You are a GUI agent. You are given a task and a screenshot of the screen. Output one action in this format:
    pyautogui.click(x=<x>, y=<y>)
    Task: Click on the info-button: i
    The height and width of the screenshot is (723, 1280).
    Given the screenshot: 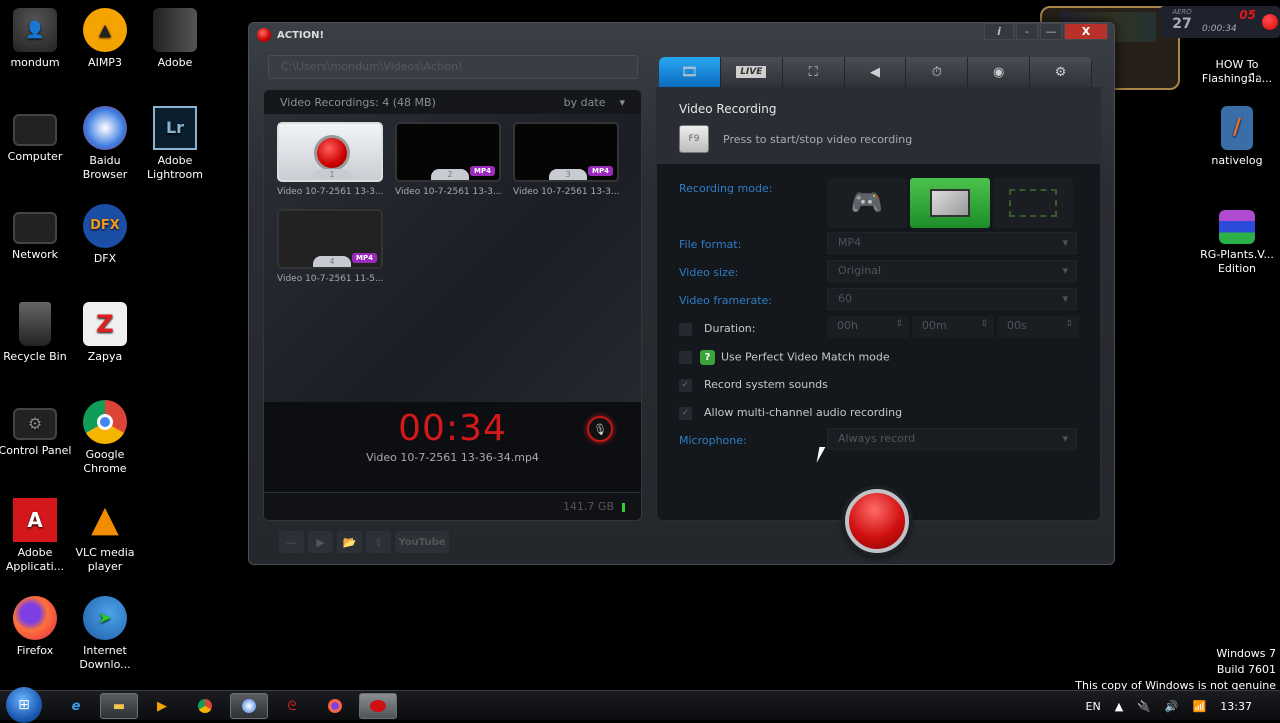 What is the action you would take?
    pyautogui.click(x=999, y=31)
    